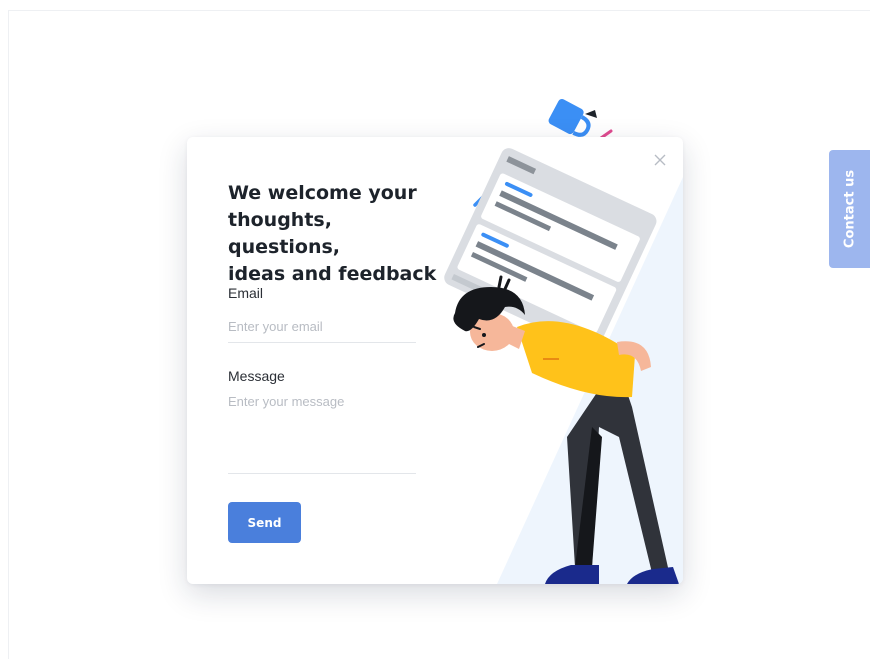 This screenshot has height=659, width=870. I want to click on contact-us-tab: Contact us, so click(849, 209).